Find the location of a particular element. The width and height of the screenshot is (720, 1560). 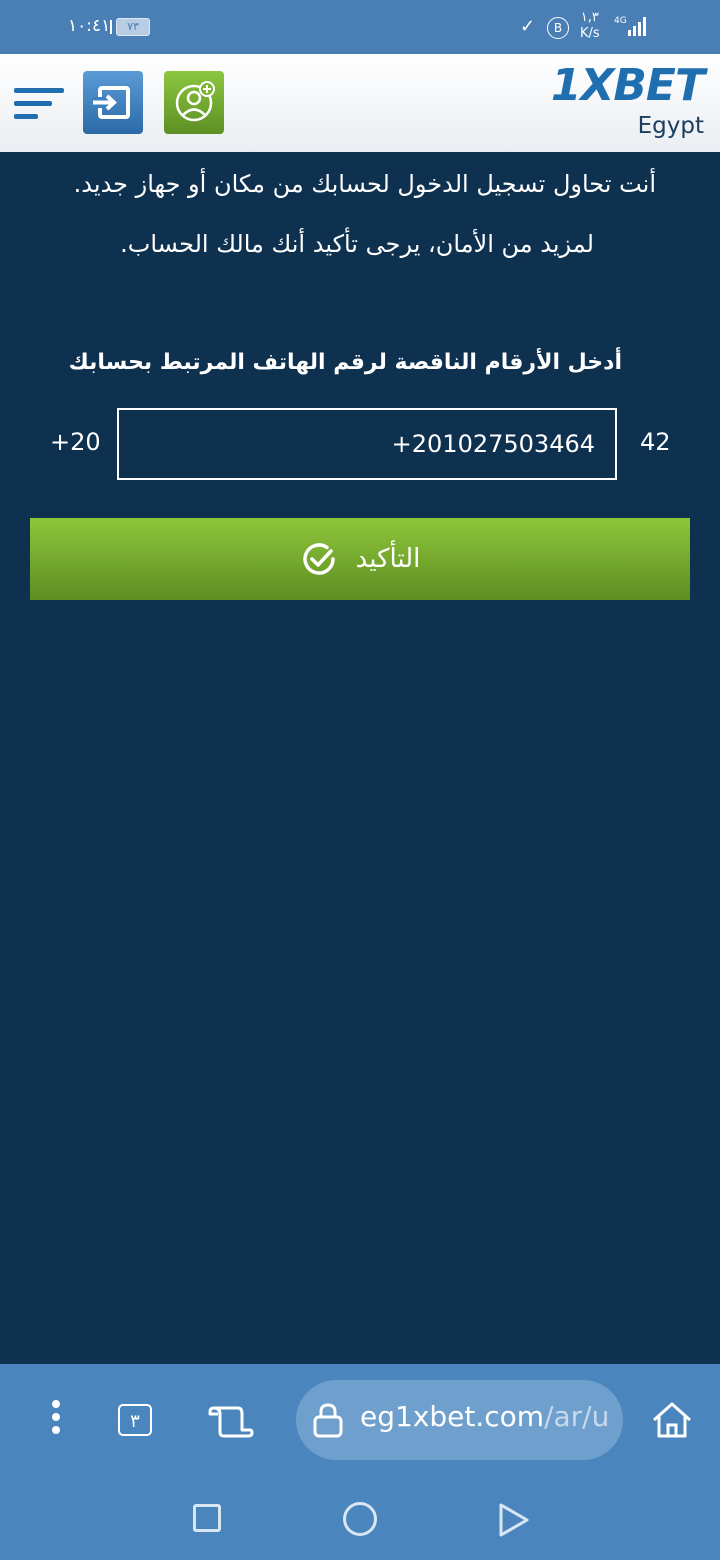

status-divider is located at coordinates (111, 27).